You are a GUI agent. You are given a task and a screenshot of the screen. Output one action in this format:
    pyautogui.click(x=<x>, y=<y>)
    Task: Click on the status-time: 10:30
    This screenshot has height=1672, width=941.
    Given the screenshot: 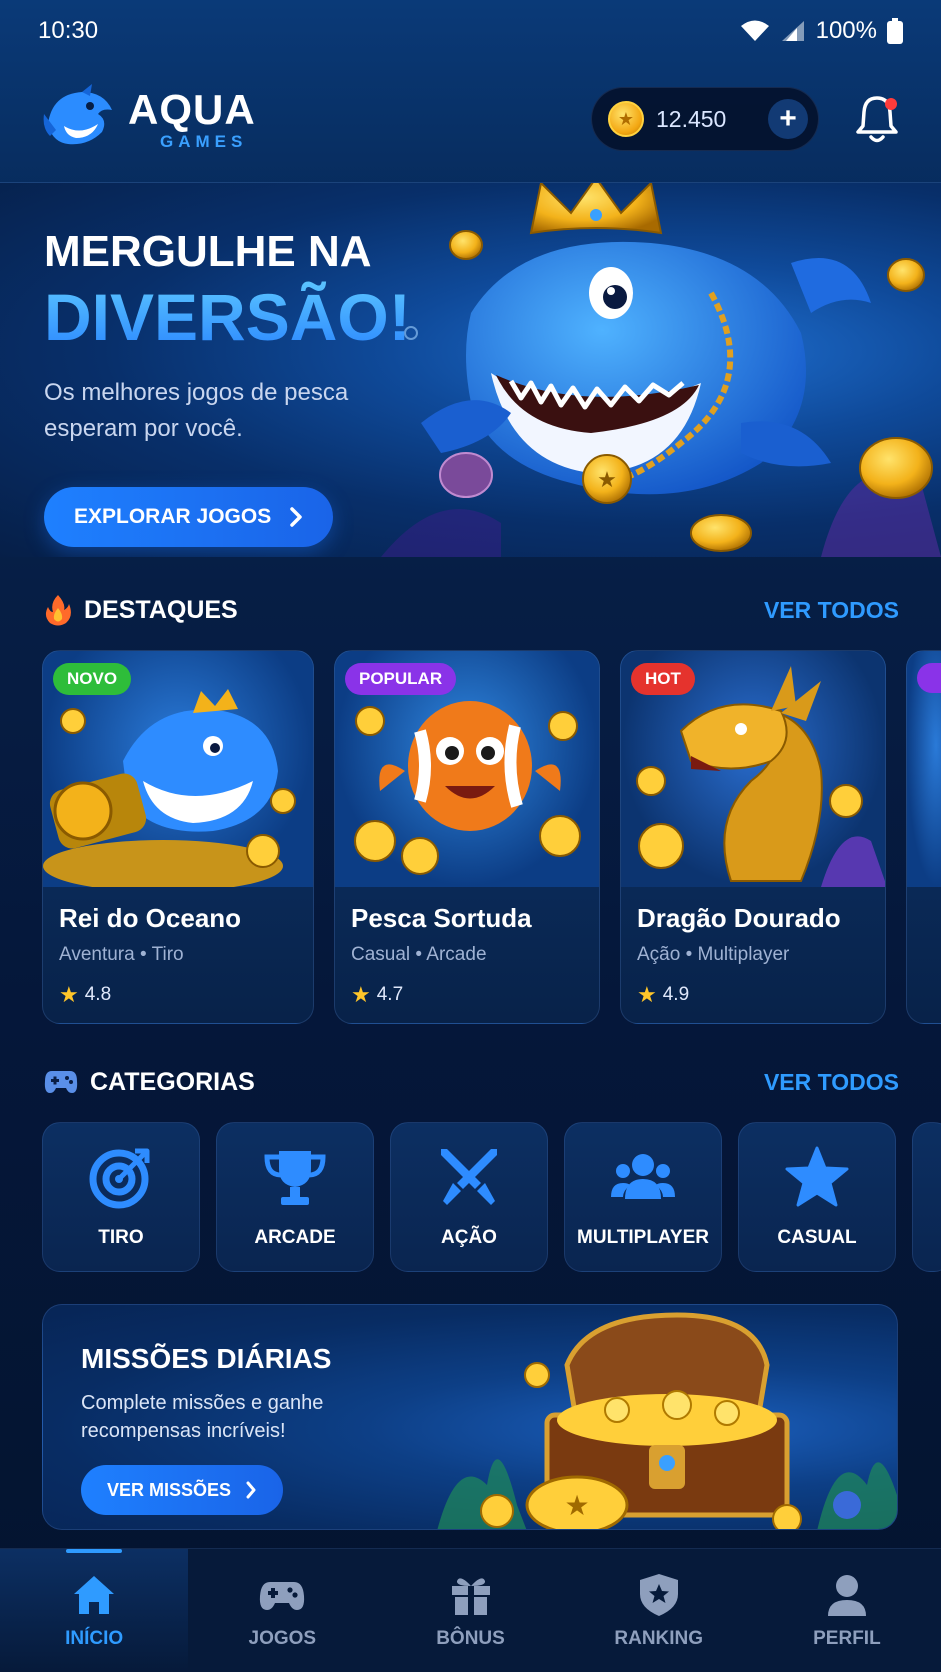 What is the action you would take?
    pyautogui.click(x=68, y=30)
    